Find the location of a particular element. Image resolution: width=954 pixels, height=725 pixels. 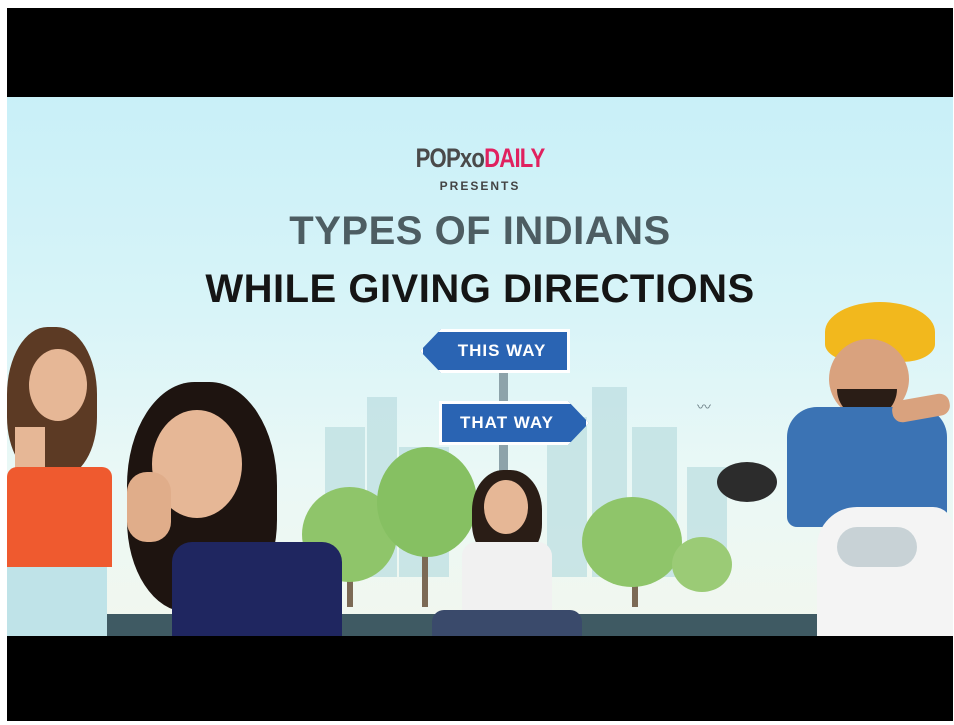

sign-that-way: THAT WAY is located at coordinates (514, 423).